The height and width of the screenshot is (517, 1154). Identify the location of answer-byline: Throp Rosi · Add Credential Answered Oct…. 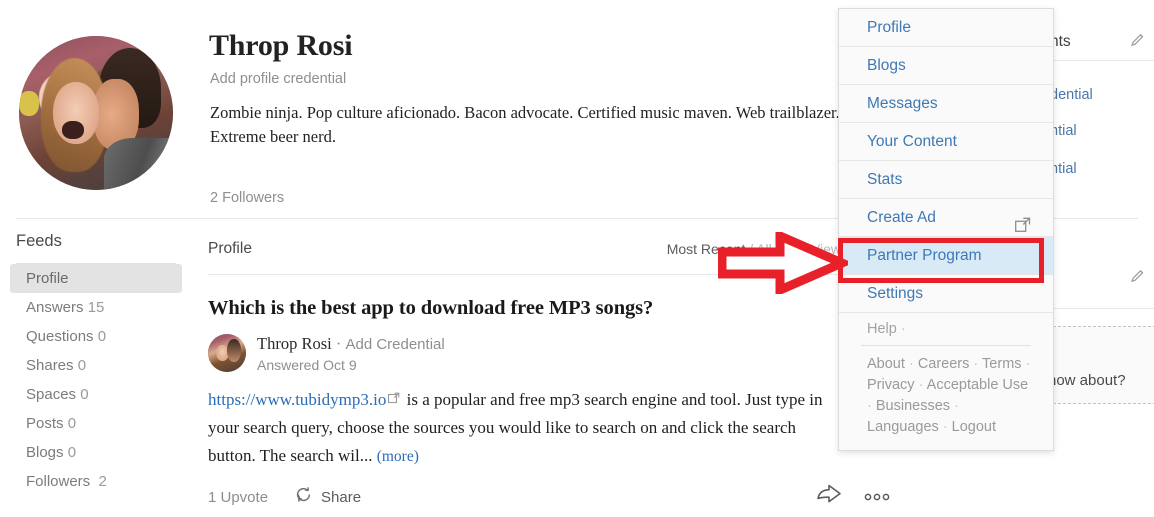
(528, 355).